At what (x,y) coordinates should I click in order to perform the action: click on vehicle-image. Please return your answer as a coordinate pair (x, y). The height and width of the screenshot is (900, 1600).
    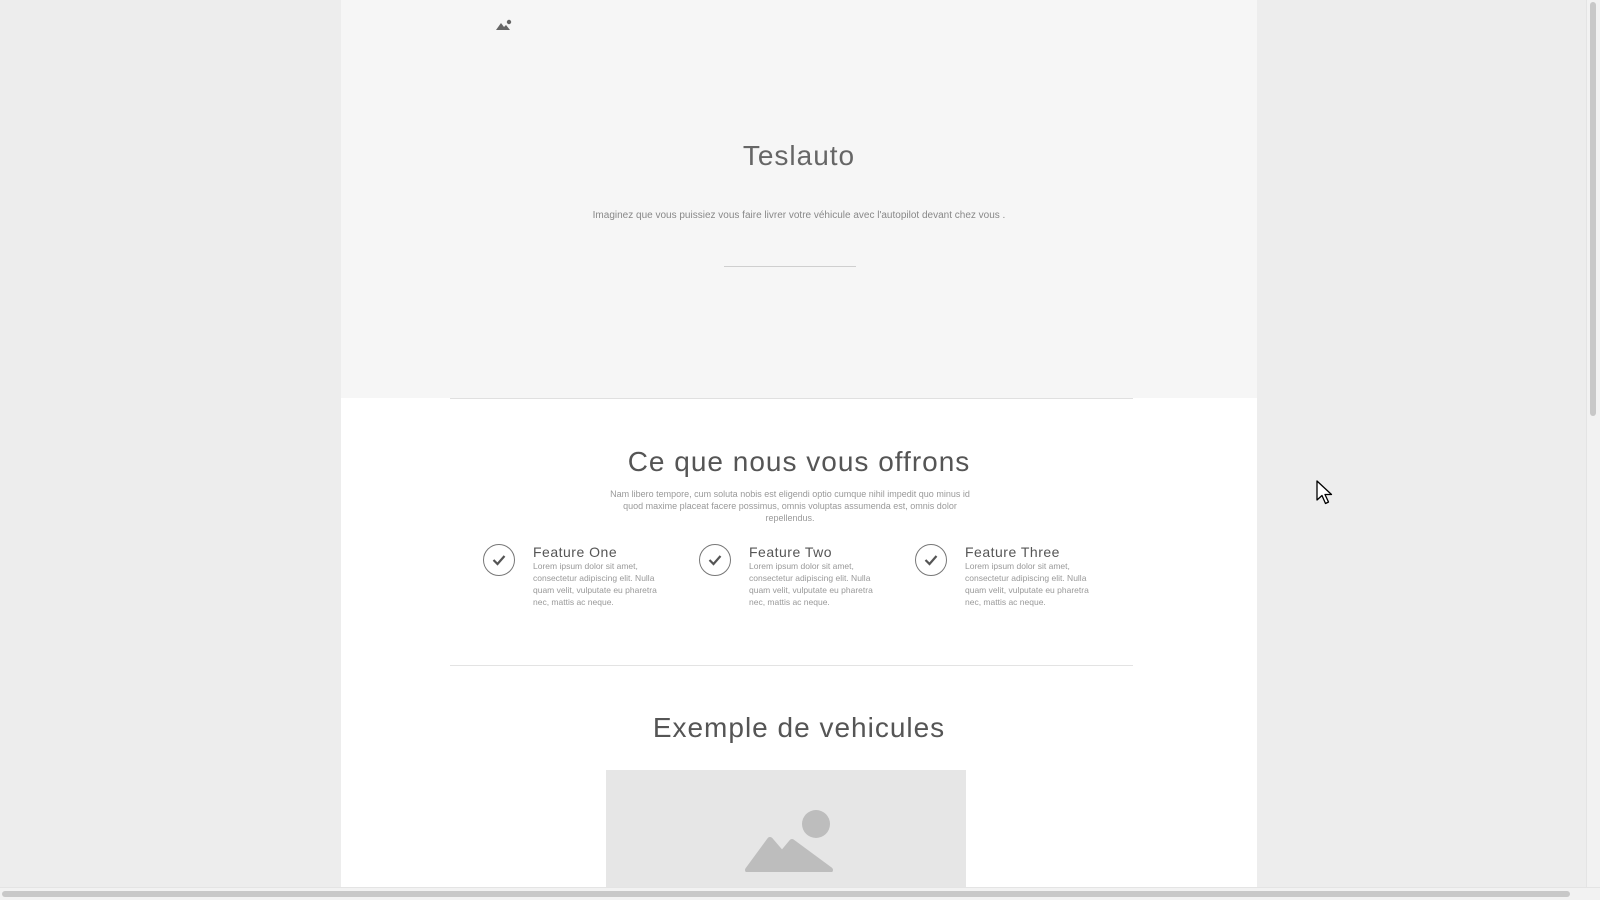
    Looking at the image, I should click on (786, 829).